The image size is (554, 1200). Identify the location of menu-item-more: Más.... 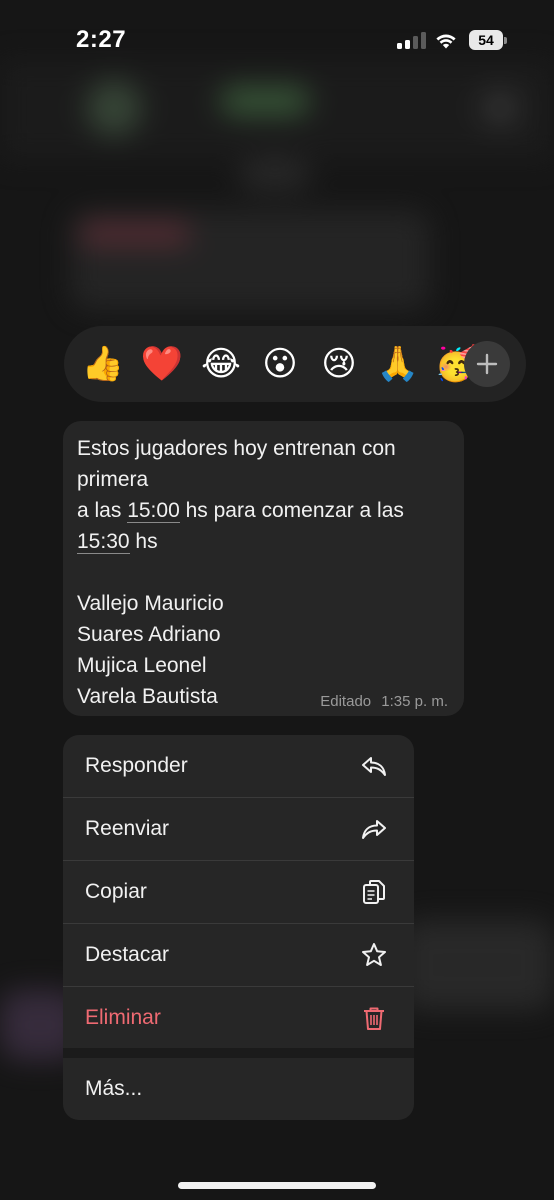
(238, 1089).